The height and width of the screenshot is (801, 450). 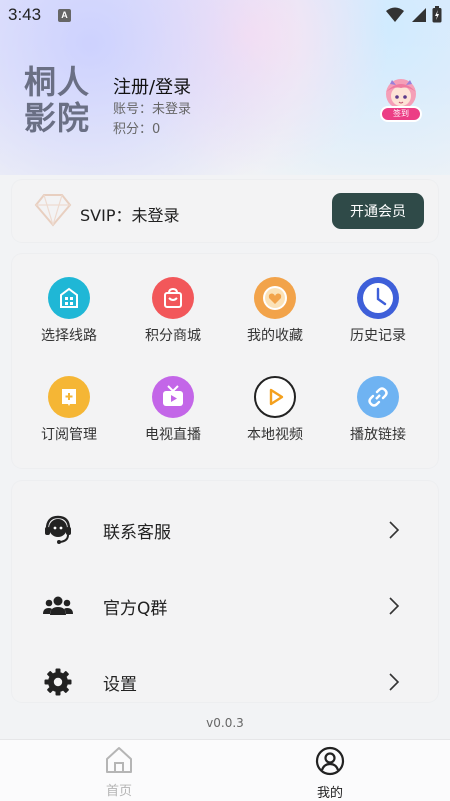 What do you see at coordinates (173, 336) in the screenshot?
I see `grid-label: 积分商城` at bounding box center [173, 336].